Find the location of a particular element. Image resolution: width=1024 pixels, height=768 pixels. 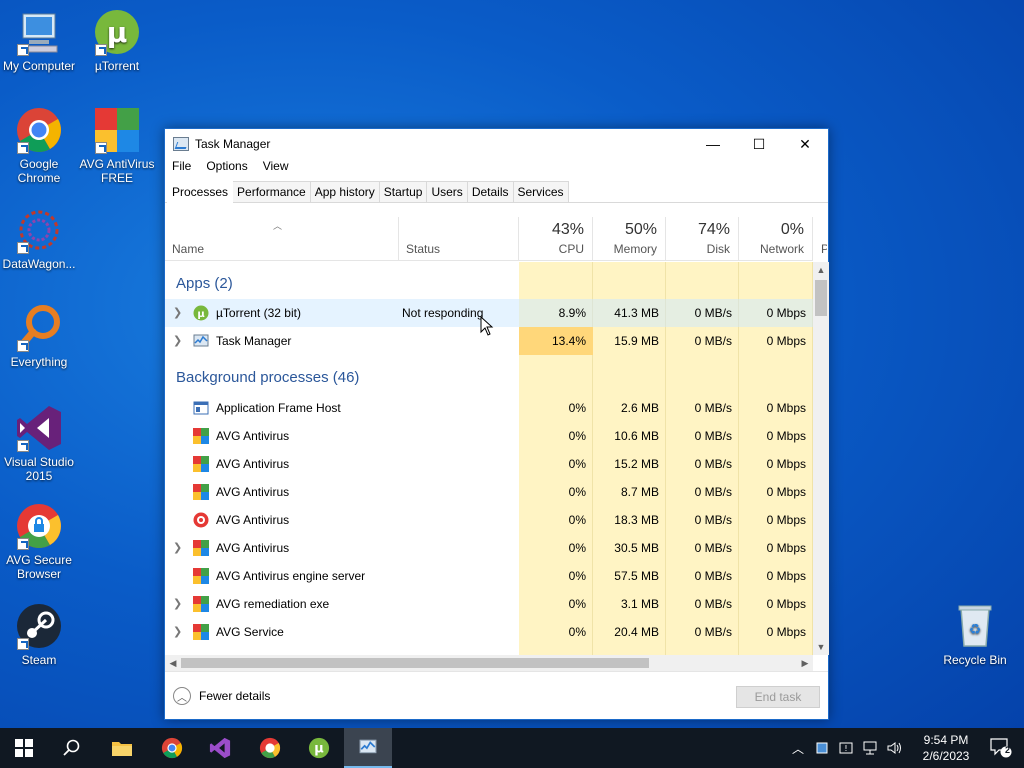

tray-security-icon: ! is located at coordinates (846, 748).